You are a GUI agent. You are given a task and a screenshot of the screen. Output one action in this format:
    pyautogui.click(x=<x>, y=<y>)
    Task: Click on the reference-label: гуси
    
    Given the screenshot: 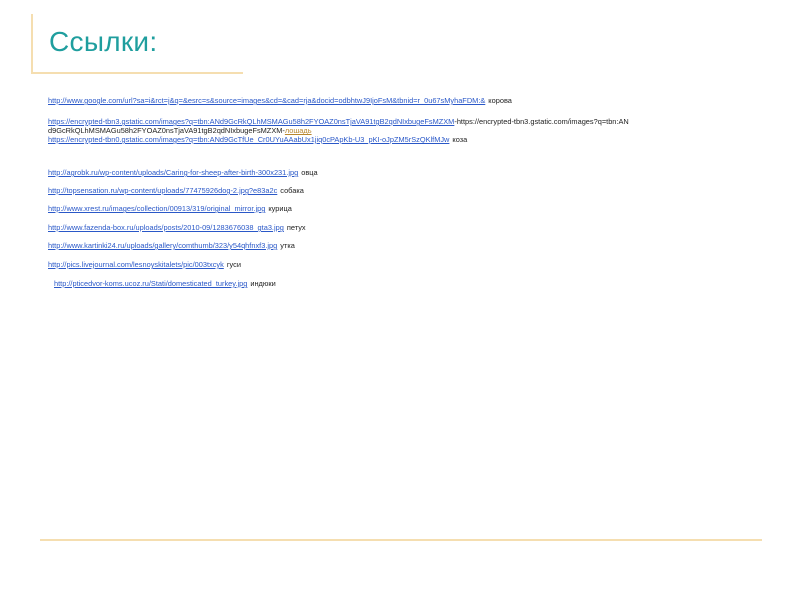 What is the action you would take?
    pyautogui.click(x=233, y=264)
    